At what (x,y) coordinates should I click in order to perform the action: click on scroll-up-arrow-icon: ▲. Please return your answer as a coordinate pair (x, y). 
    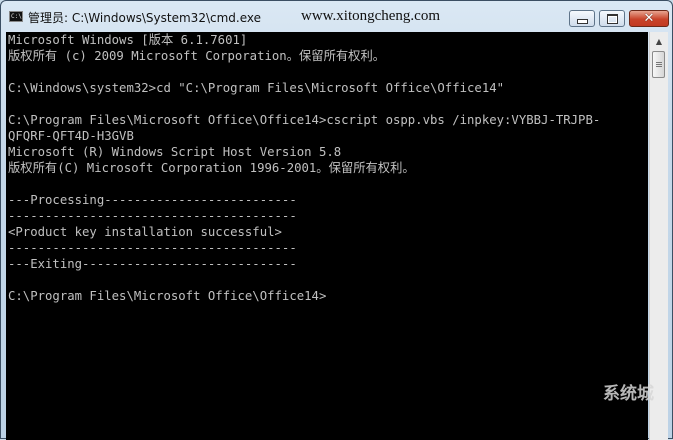
    Looking at the image, I should click on (659, 41).